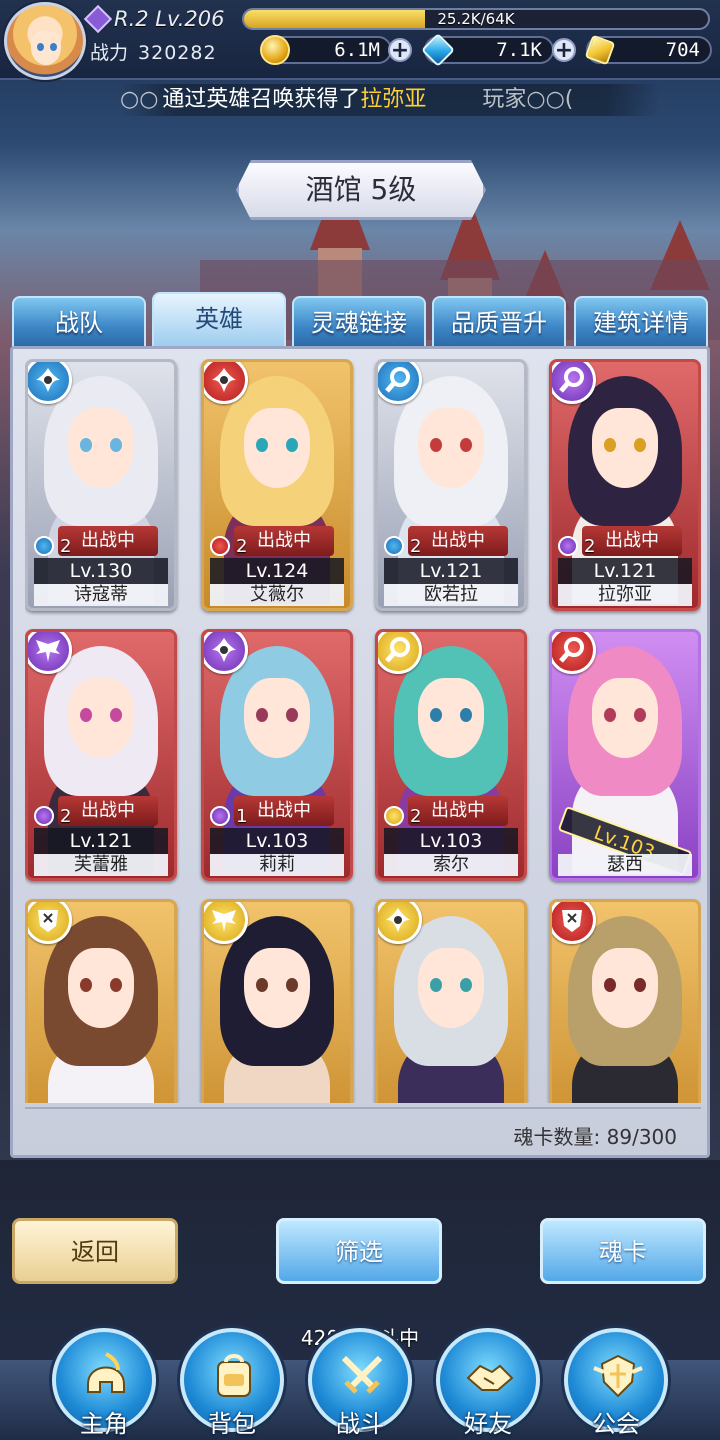 This screenshot has width=720, height=1440. I want to click on marquee-text: 通过英雄召唤获得了, so click(261, 99).